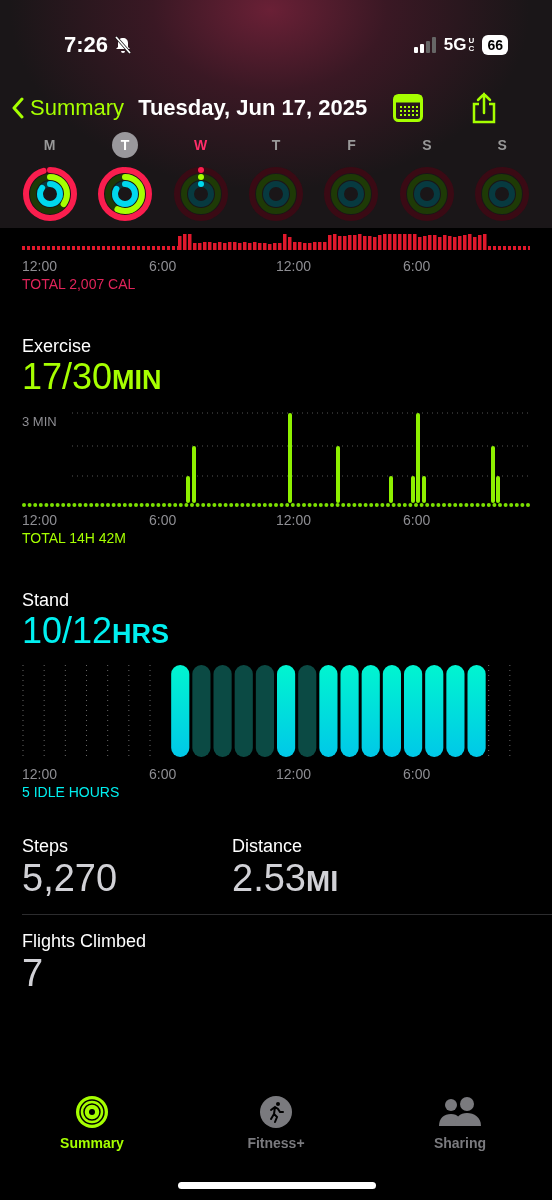  I want to click on network-type-label: UC, so click(472, 45).